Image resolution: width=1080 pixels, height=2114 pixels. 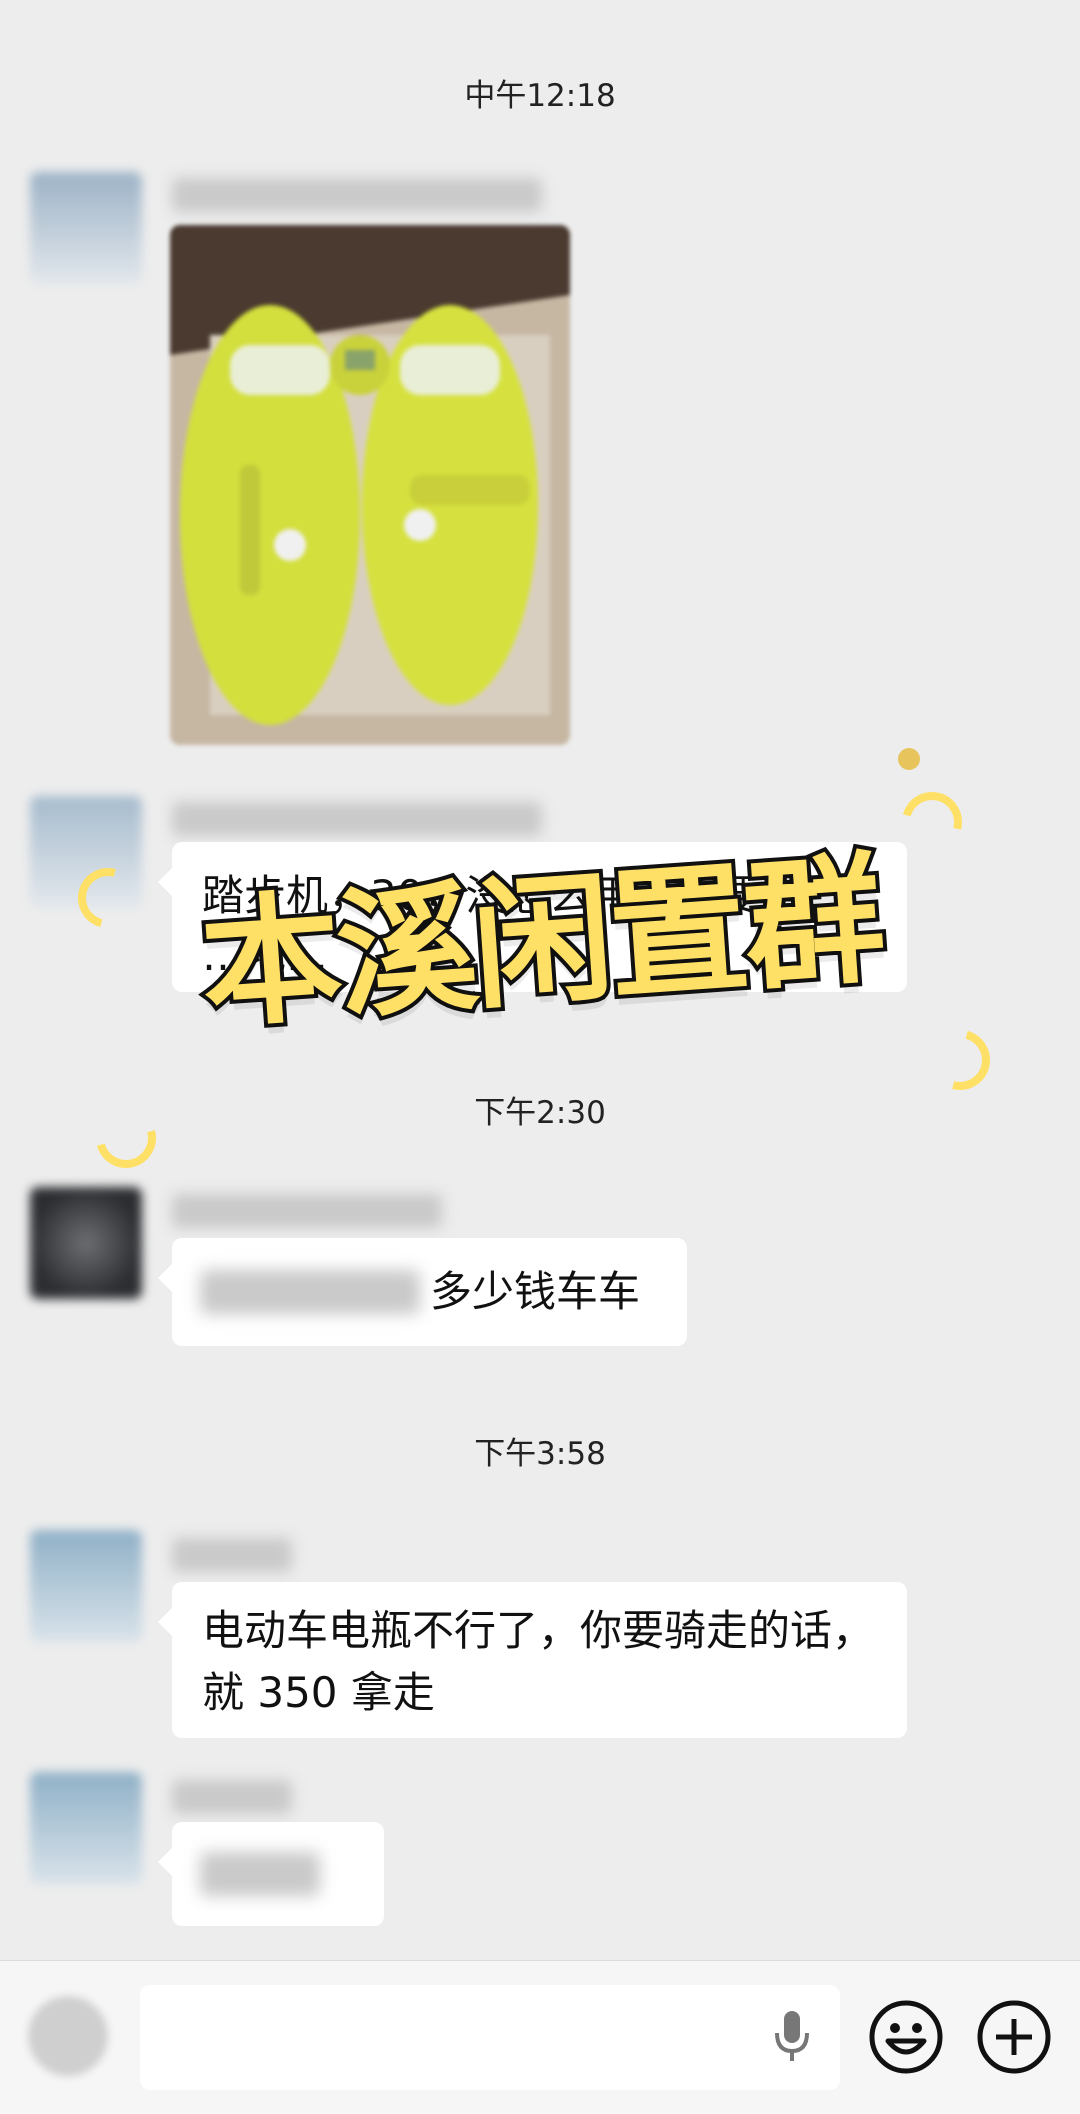 I want to click on stepper-machine-image, so click(x=370, y=485).